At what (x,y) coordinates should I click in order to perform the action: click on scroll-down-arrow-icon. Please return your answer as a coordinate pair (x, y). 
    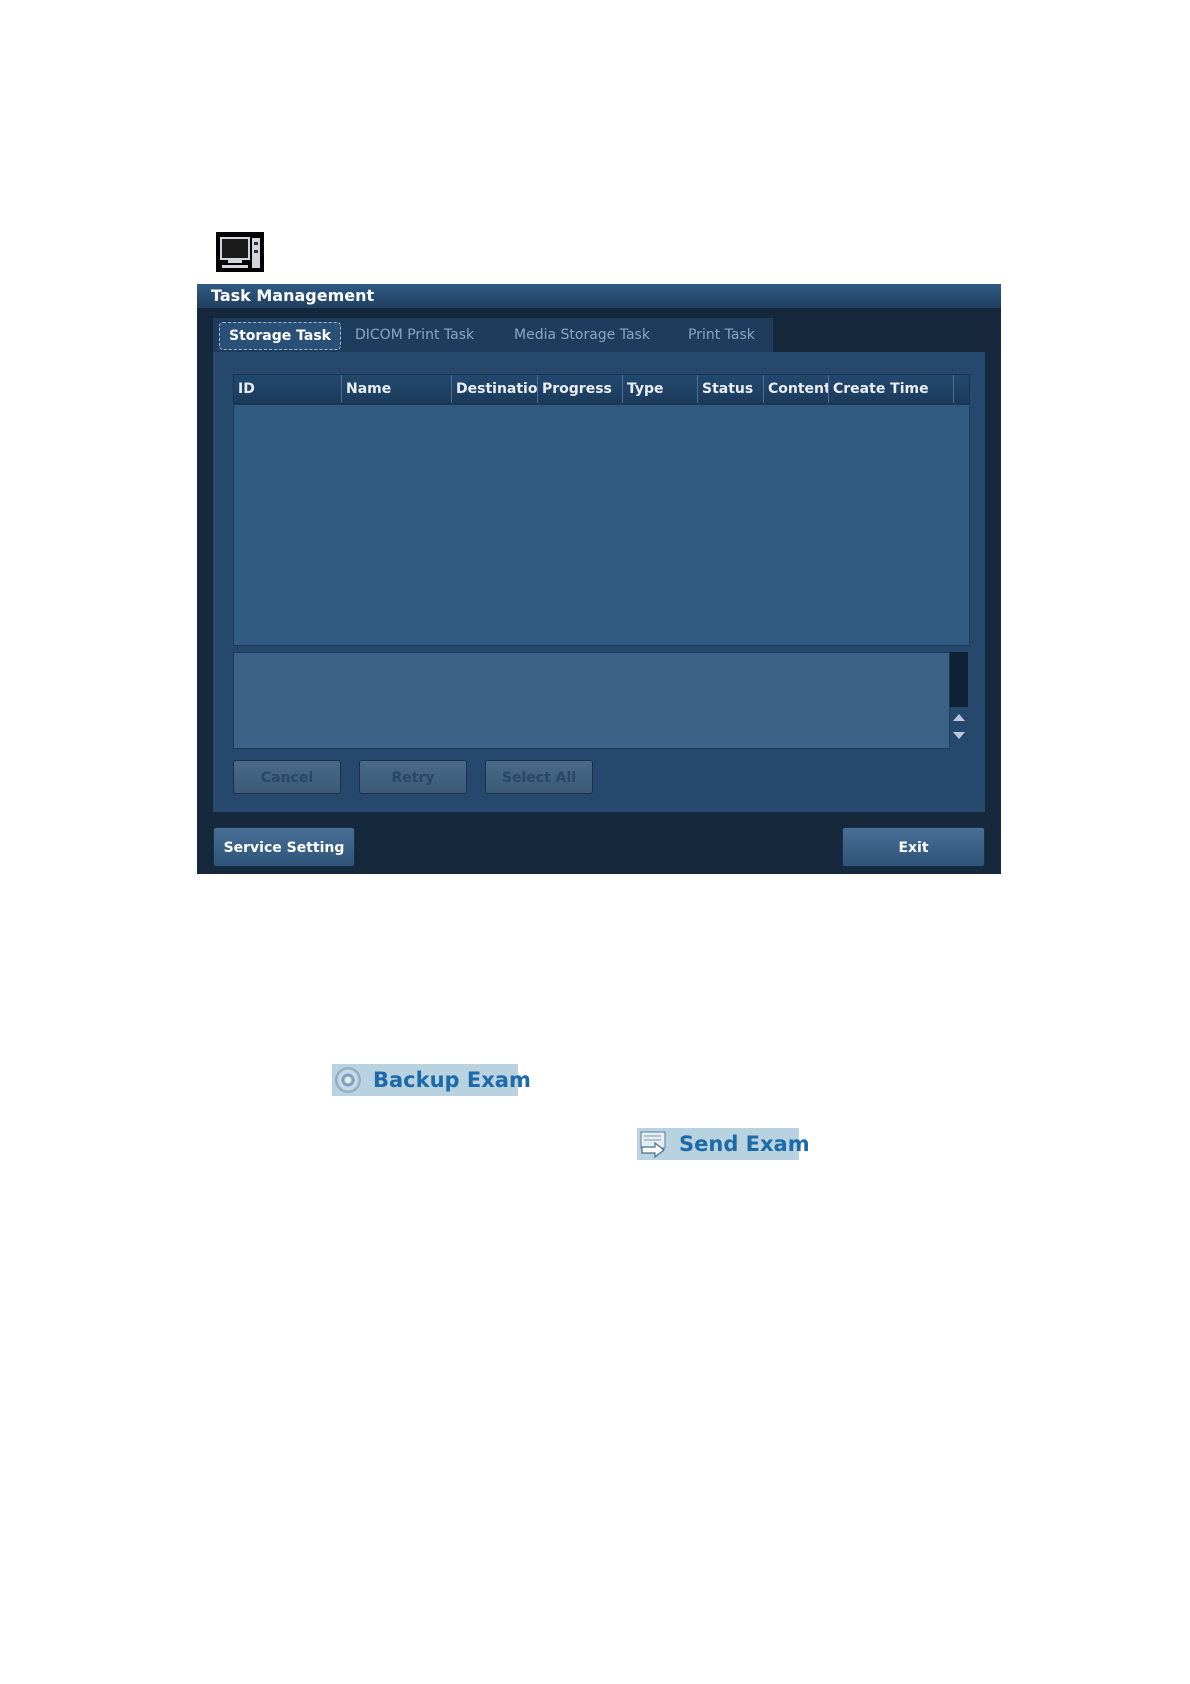
    Looking at the image, I should click on (959, 735).